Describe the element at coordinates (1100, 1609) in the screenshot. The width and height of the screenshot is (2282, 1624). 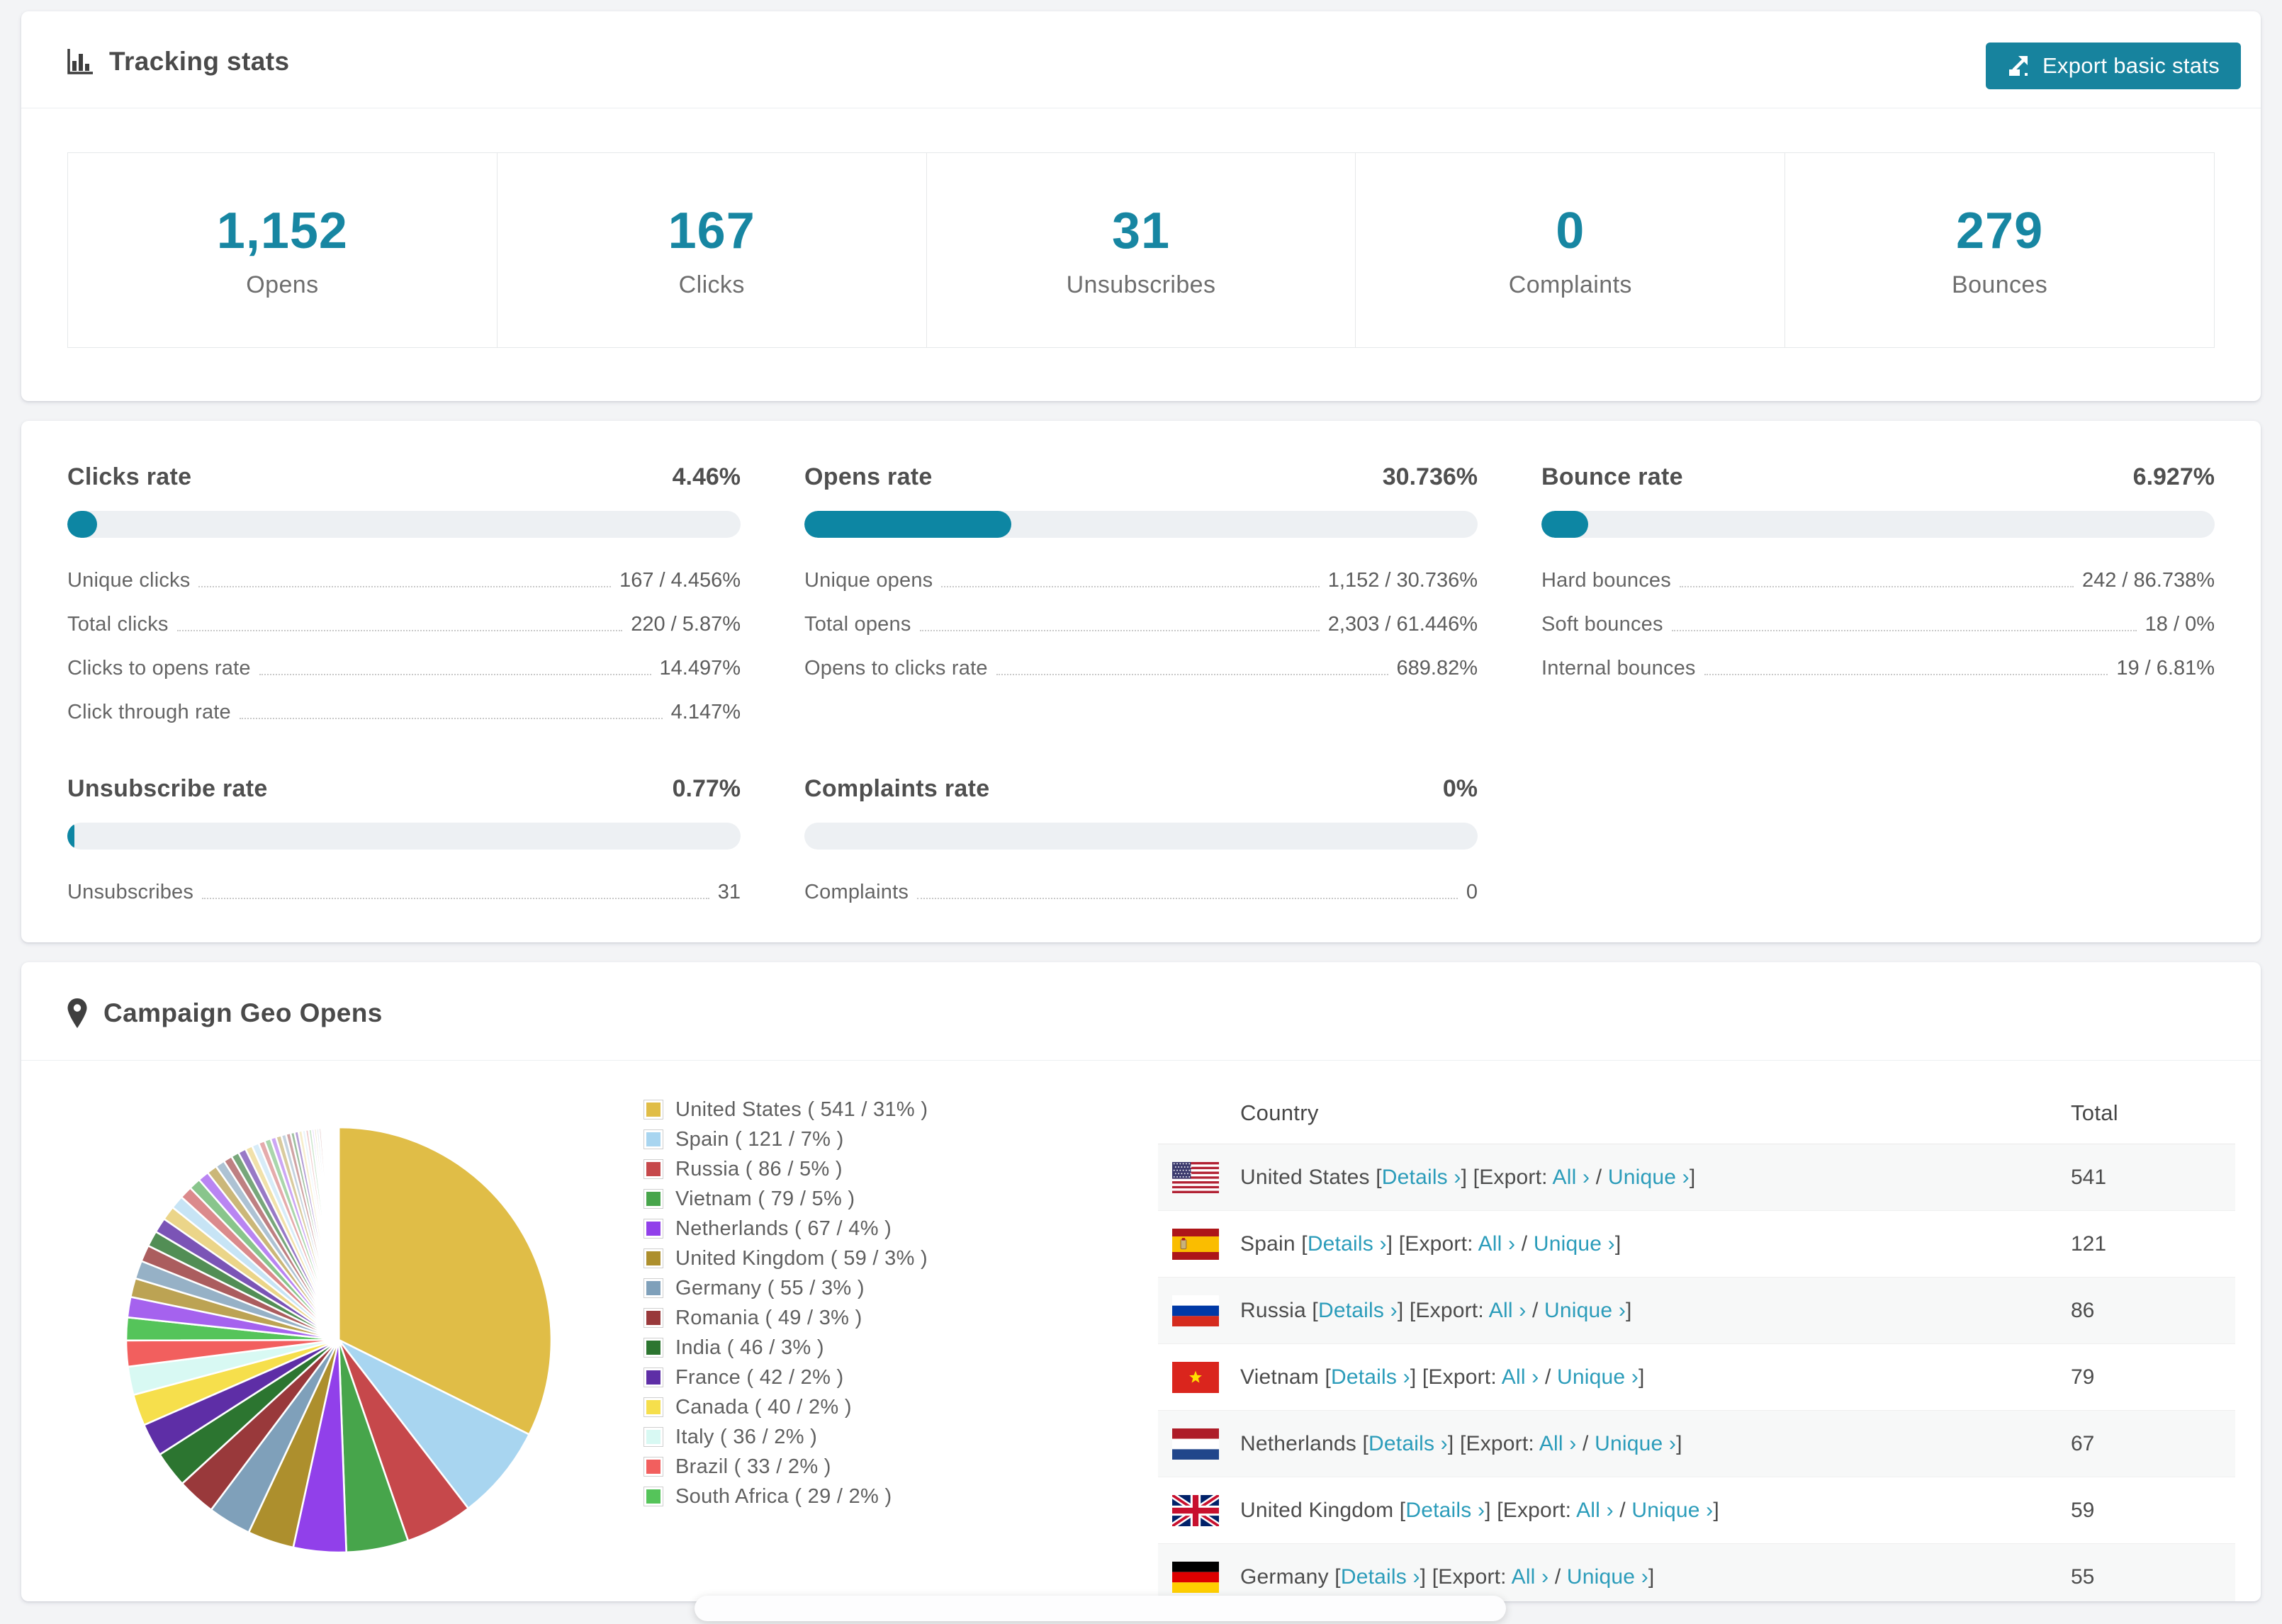
I see `horizontal-scrollbar-thumb` at that location.